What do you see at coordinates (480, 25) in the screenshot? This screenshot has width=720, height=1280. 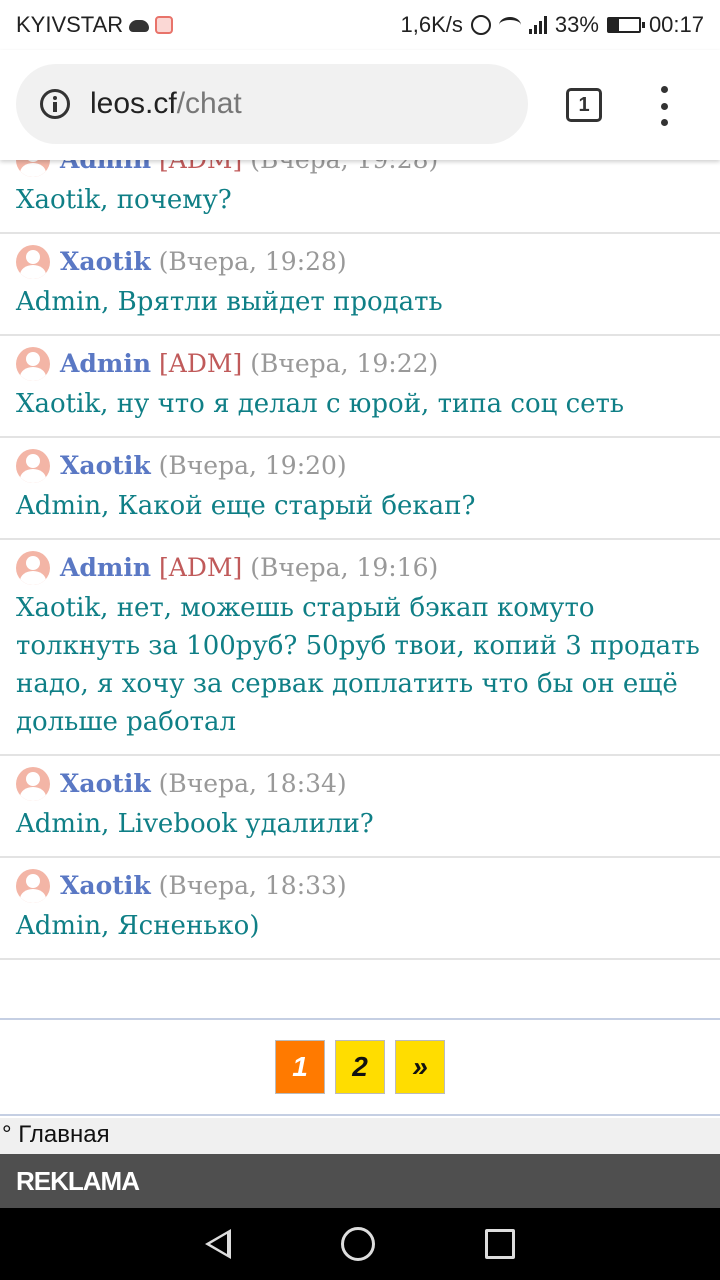 I see `alarm-icon` at bounding box center [480, 25].